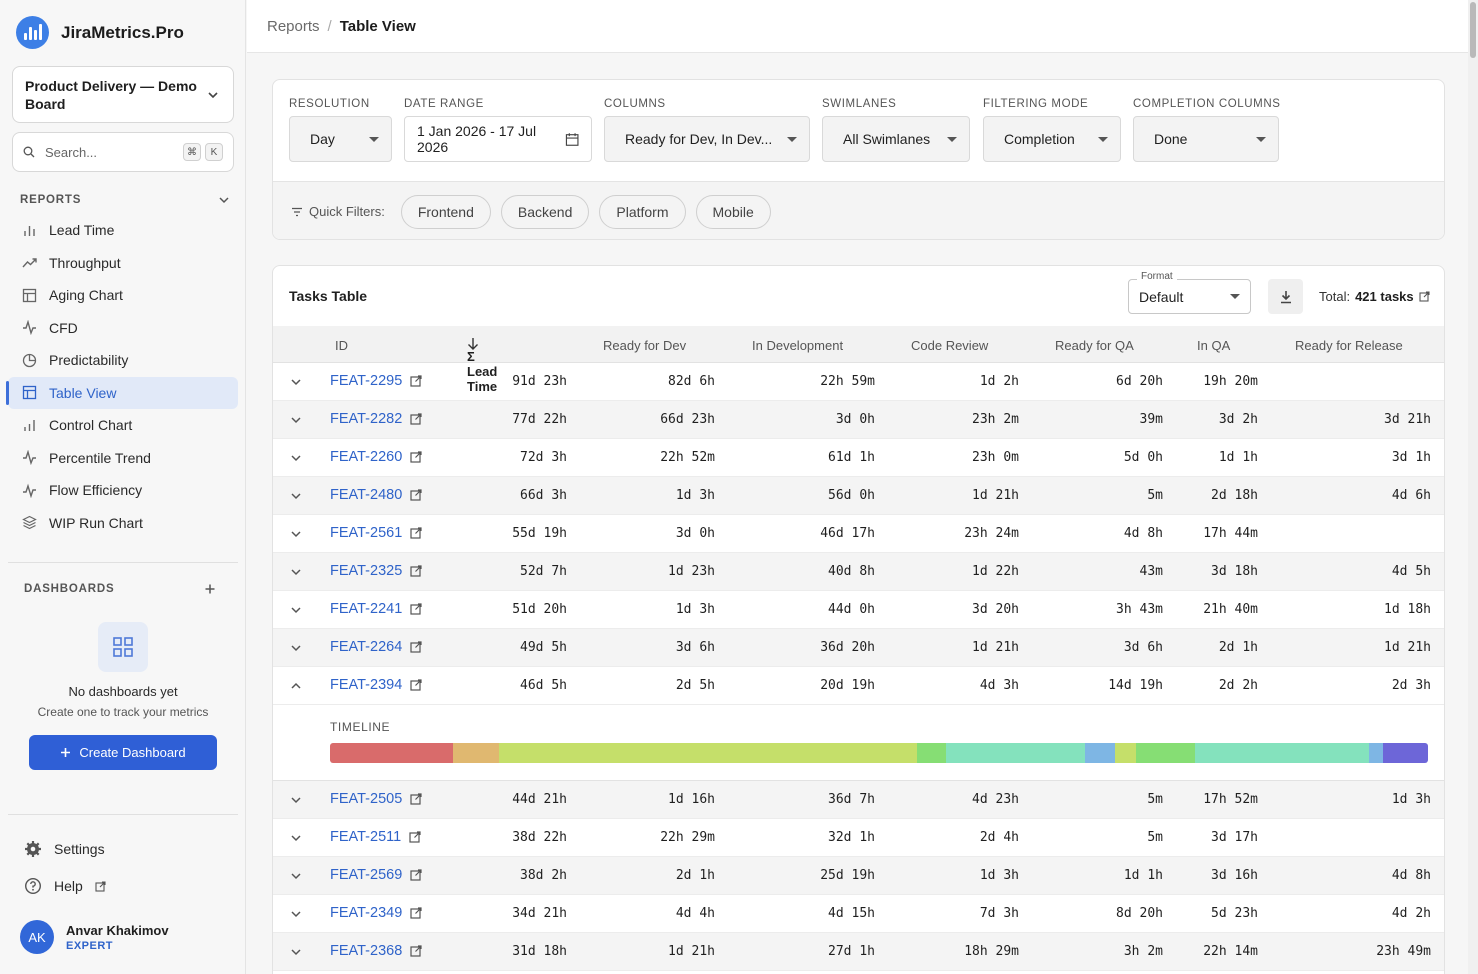 The image size is (1478, 974). Describe the element at coordinates (376, 685) in the screenshot. I see `task-id-link: FEAT-2394` at that location.